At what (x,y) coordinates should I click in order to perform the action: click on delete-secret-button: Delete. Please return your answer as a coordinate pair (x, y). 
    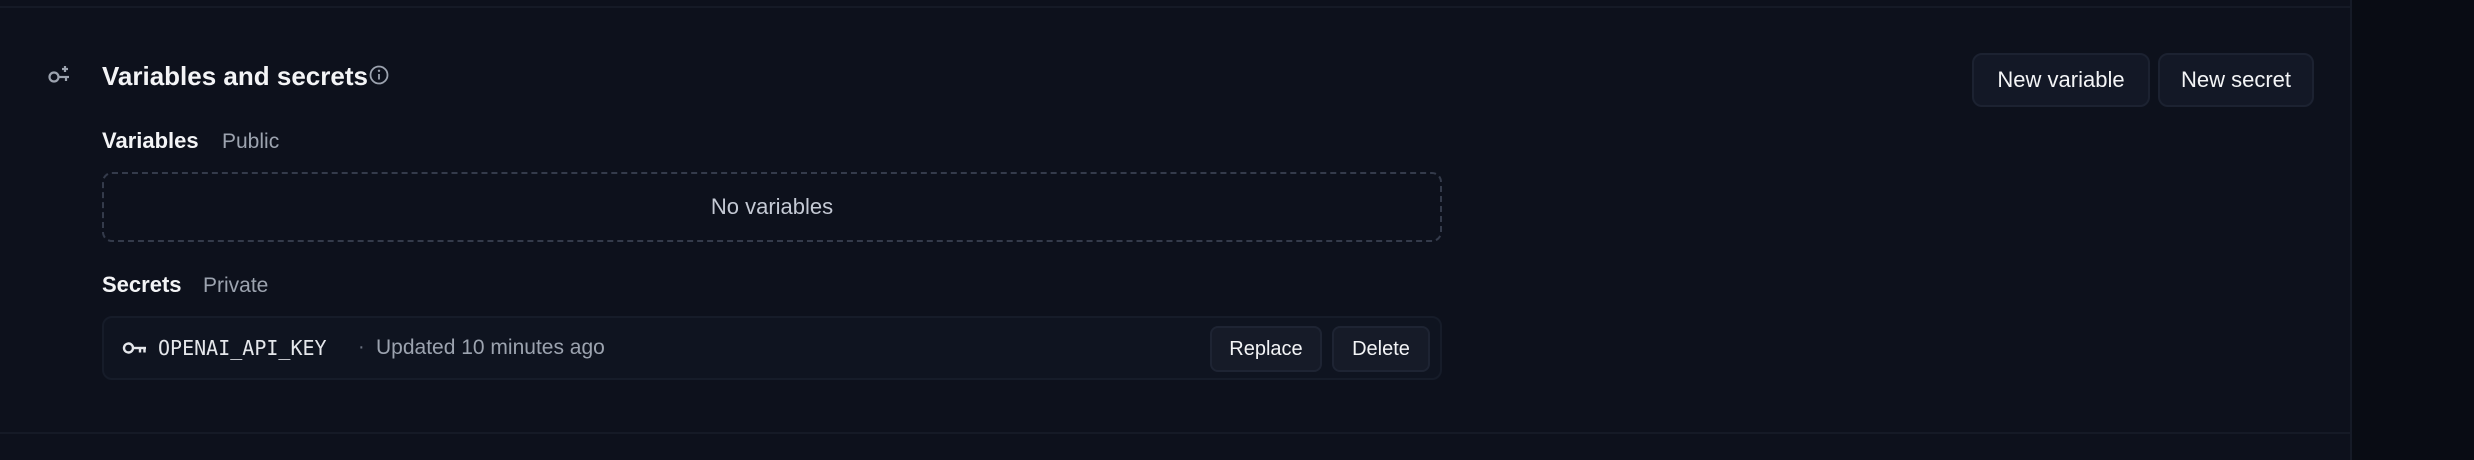
    Looking at the image, I should click on (1381, 349).